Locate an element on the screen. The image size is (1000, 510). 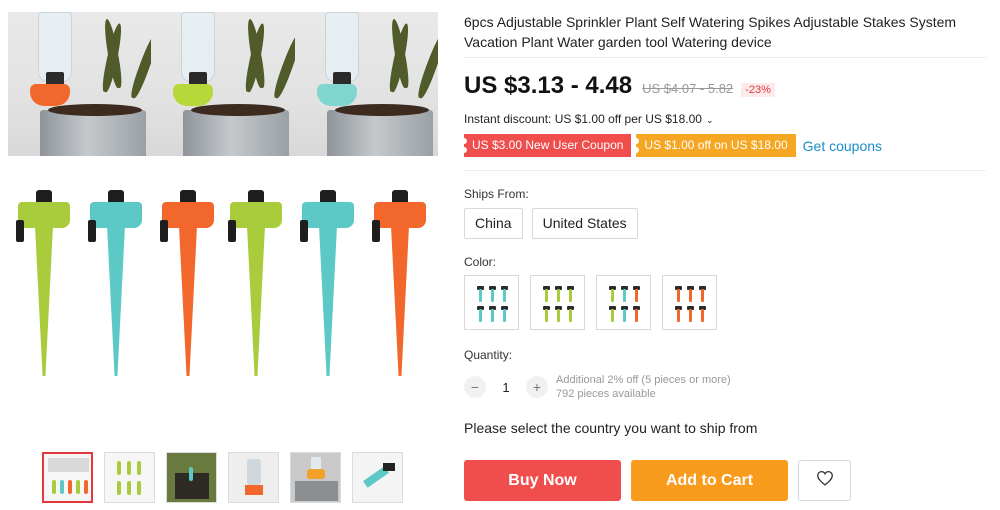
discount-badge: -23% is located at coordinates (758, 90).